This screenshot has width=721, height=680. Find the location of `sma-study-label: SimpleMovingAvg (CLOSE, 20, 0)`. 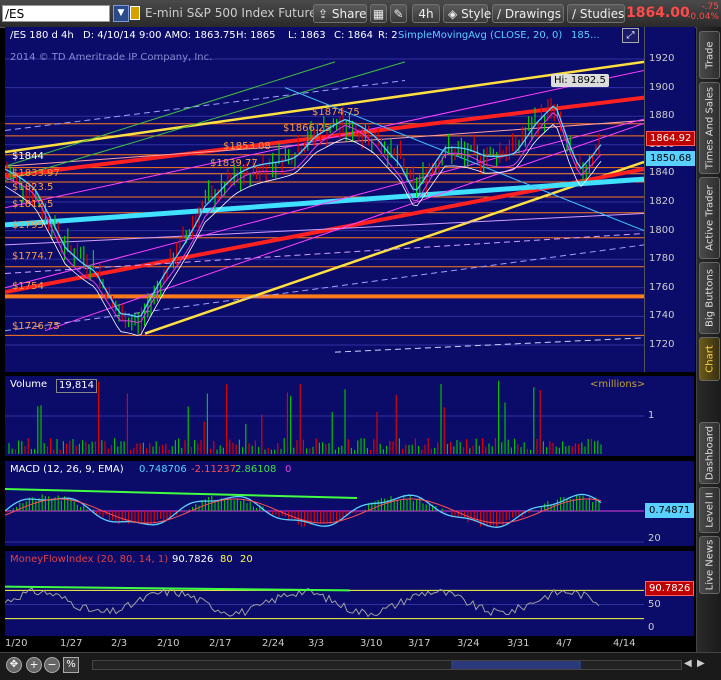

sma-study-label: SimpleMovingAvg (CLOSE, 20, 0) is located at coordinates (480, 35).